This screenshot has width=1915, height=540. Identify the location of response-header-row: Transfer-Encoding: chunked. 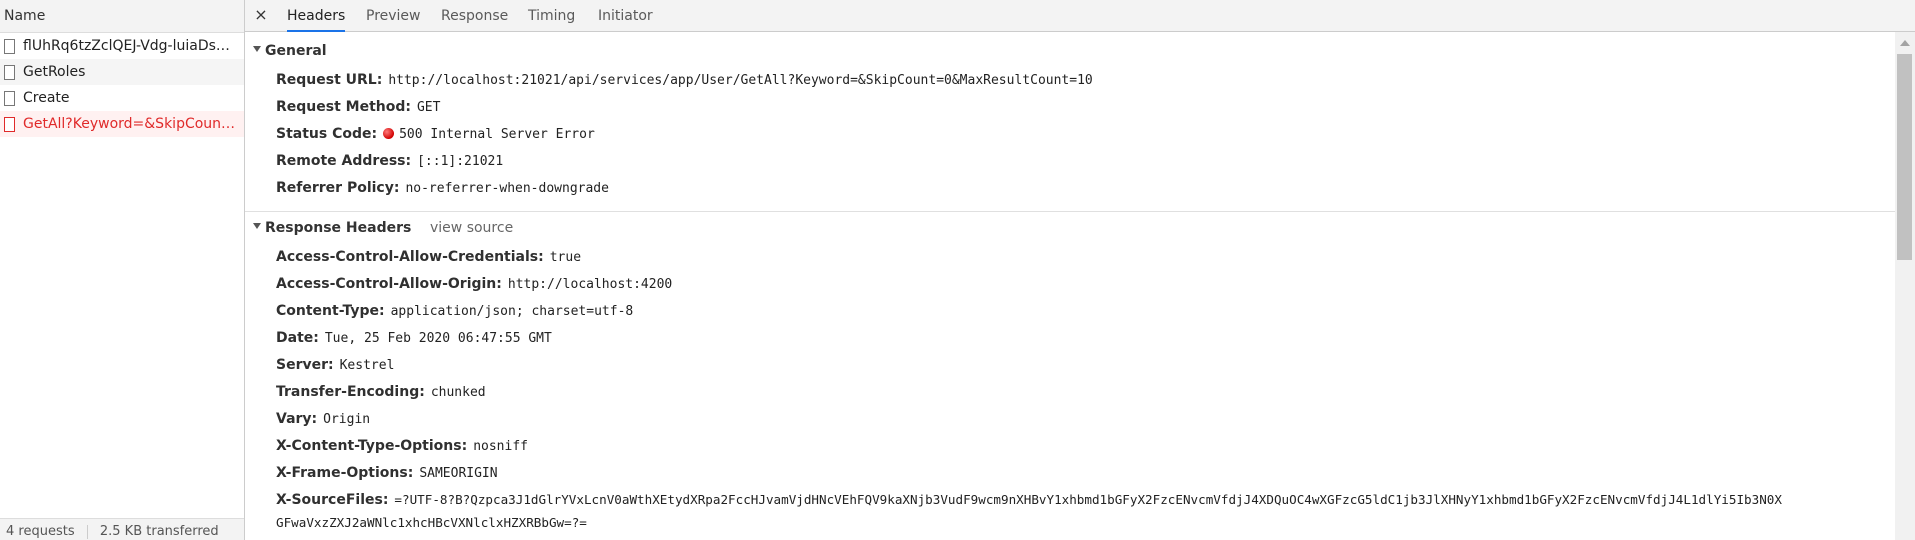
(381, 392).